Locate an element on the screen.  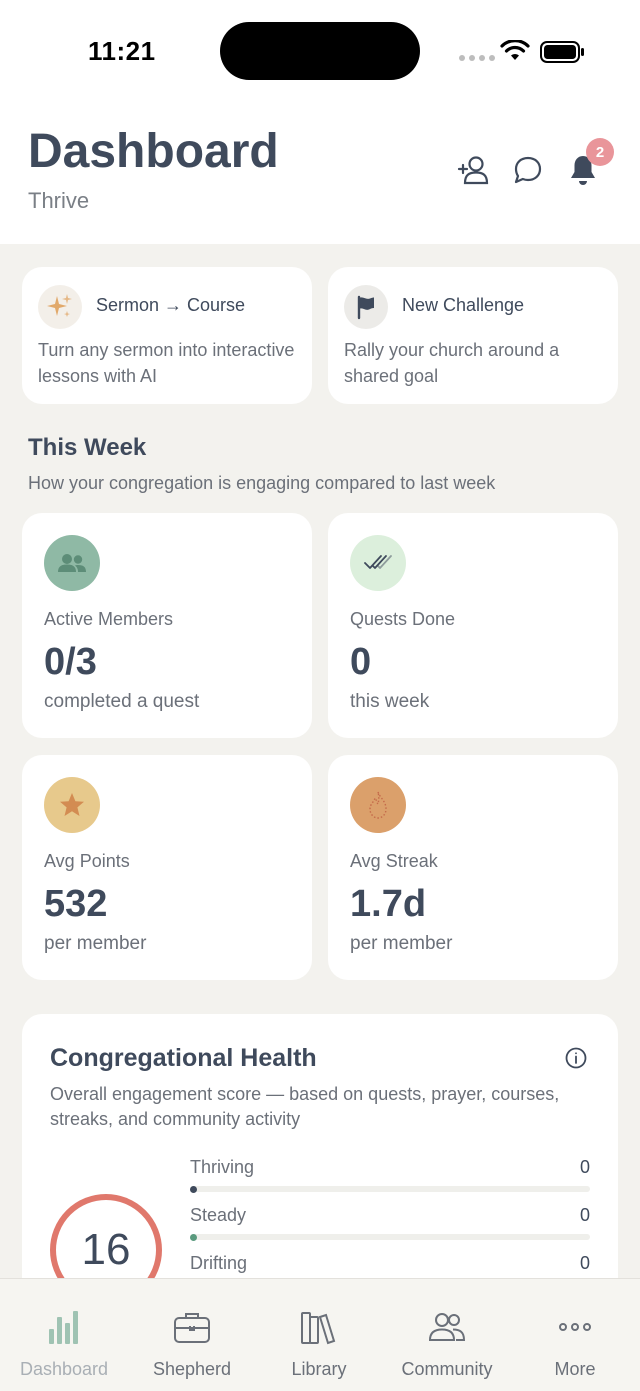
add-member-icon is located at coordinates (474, 170).